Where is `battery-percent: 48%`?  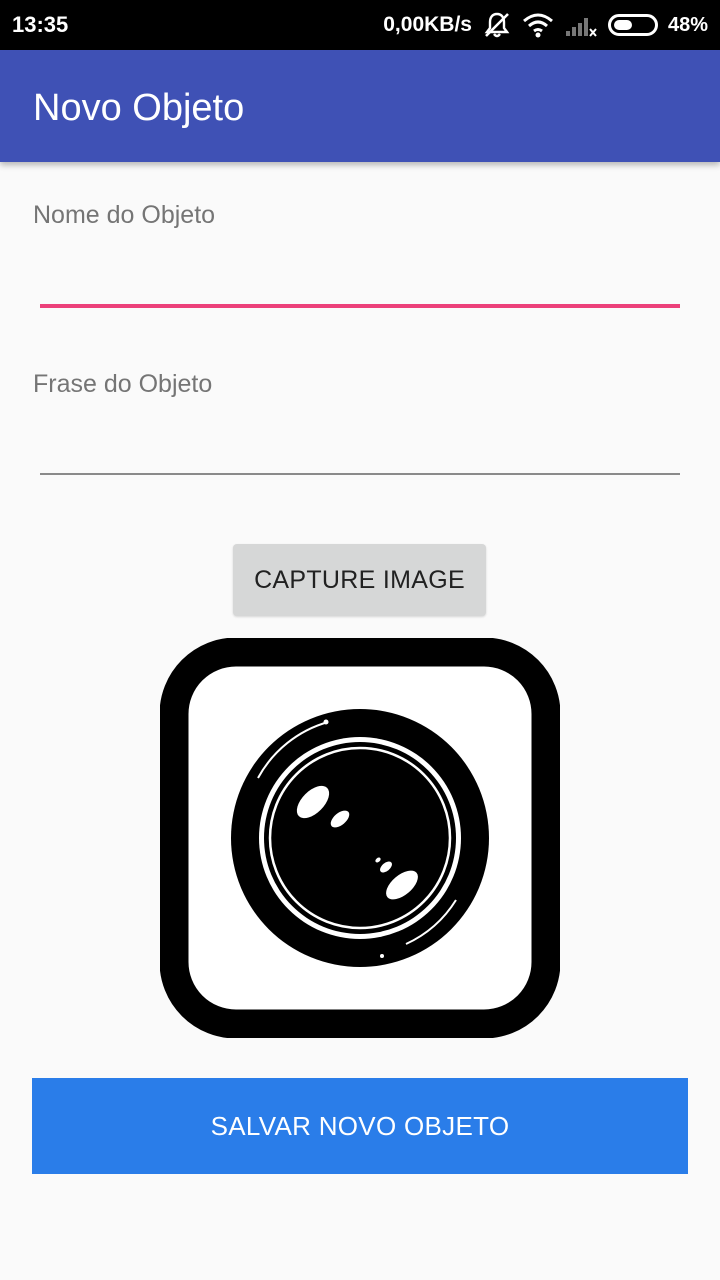
battery-percent: 48% is located at coordinates (687, 24).